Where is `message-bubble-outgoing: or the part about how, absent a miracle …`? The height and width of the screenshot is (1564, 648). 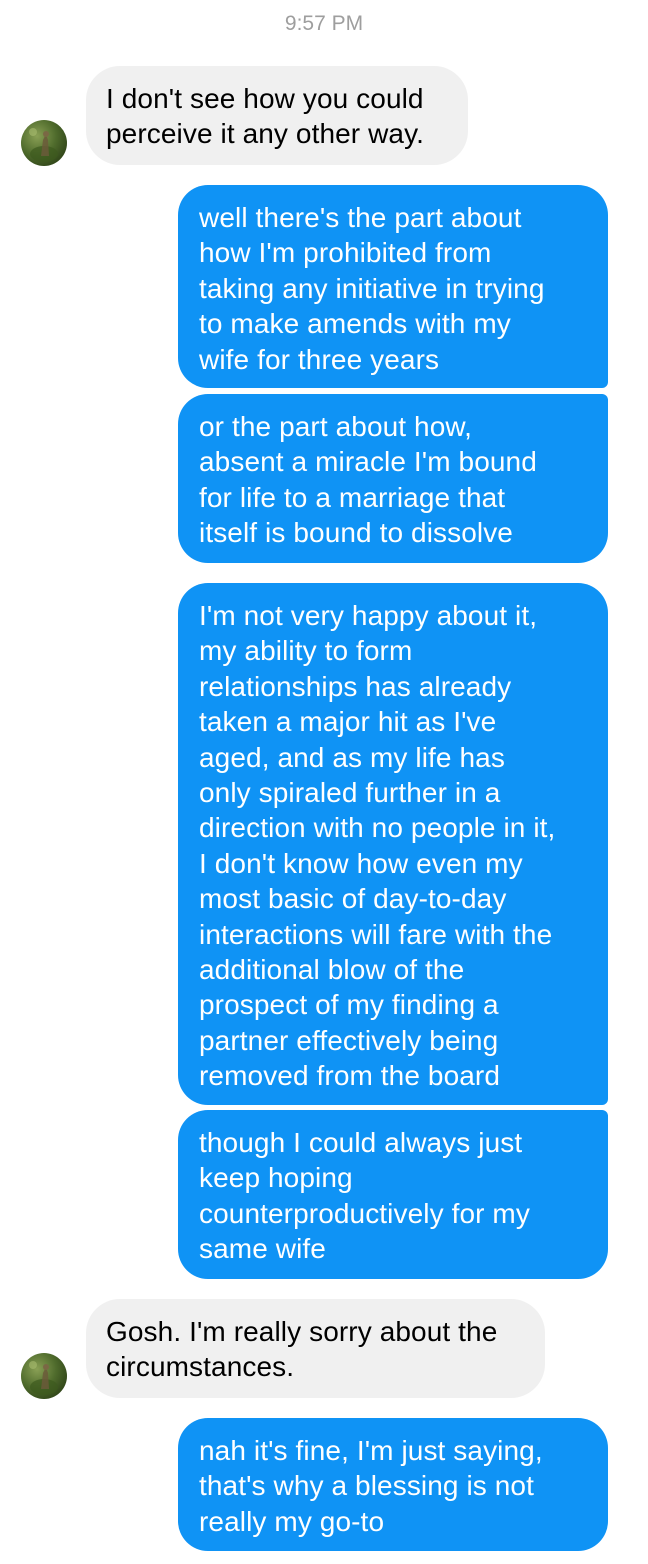 message-bubble-outgoing: or the part about how, absent a miracle … is located at coordinates (393, 478).